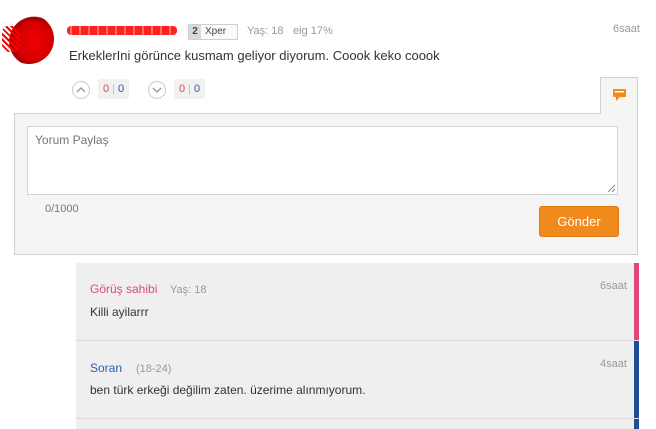 The image size is (656, 429). I want to click on user-level-badge: 2 Xper, so click(213, 32).